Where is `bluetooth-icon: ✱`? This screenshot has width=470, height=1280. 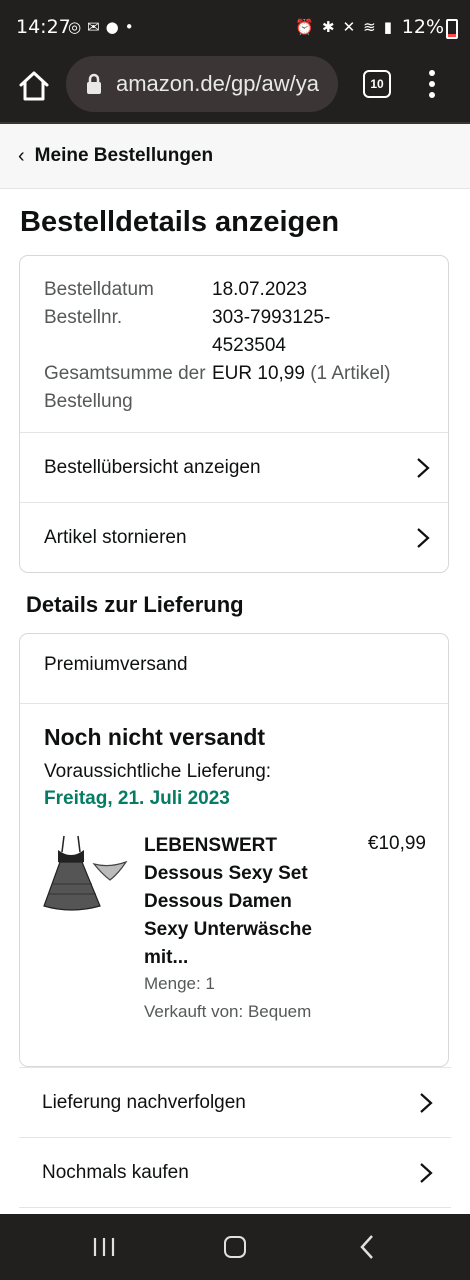 bluetooth-icon: ✱ is located at coordinates (328, 27).